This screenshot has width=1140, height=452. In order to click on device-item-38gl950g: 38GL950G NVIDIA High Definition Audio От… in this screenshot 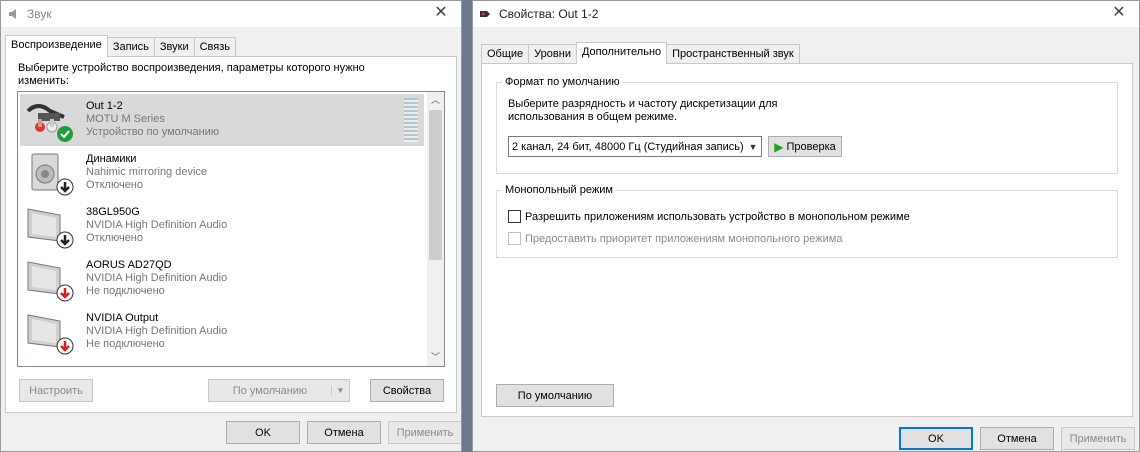, I will do `click(222, 226)`.